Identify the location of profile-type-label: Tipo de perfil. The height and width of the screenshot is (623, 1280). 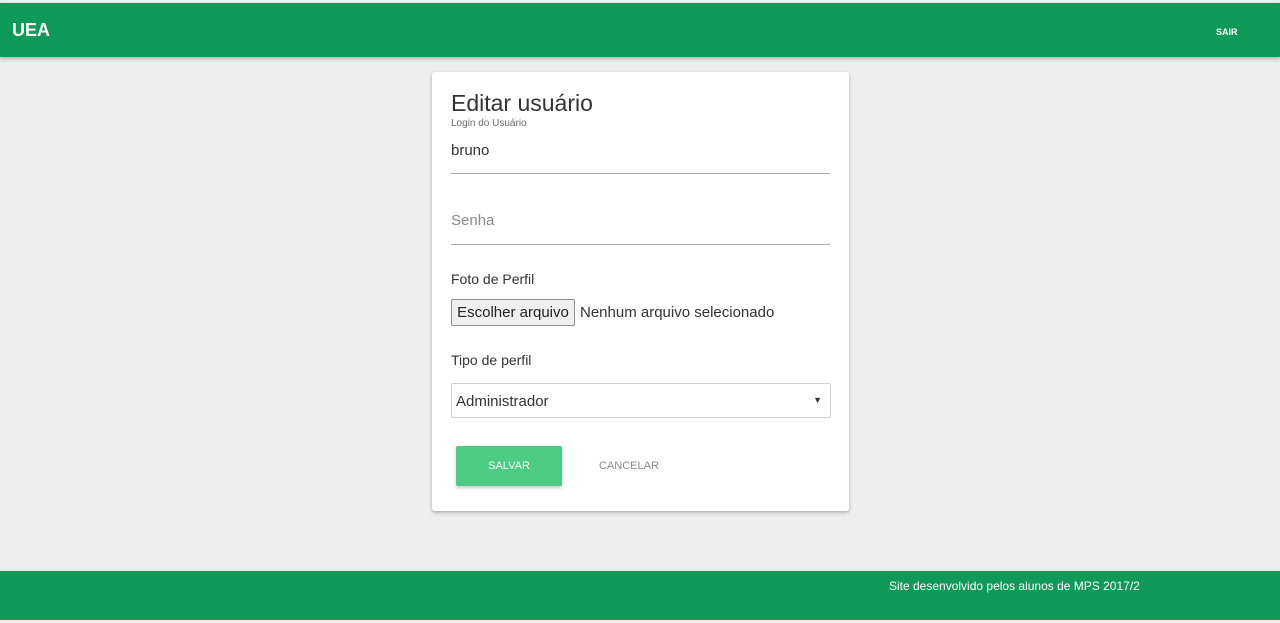
(491, 360).